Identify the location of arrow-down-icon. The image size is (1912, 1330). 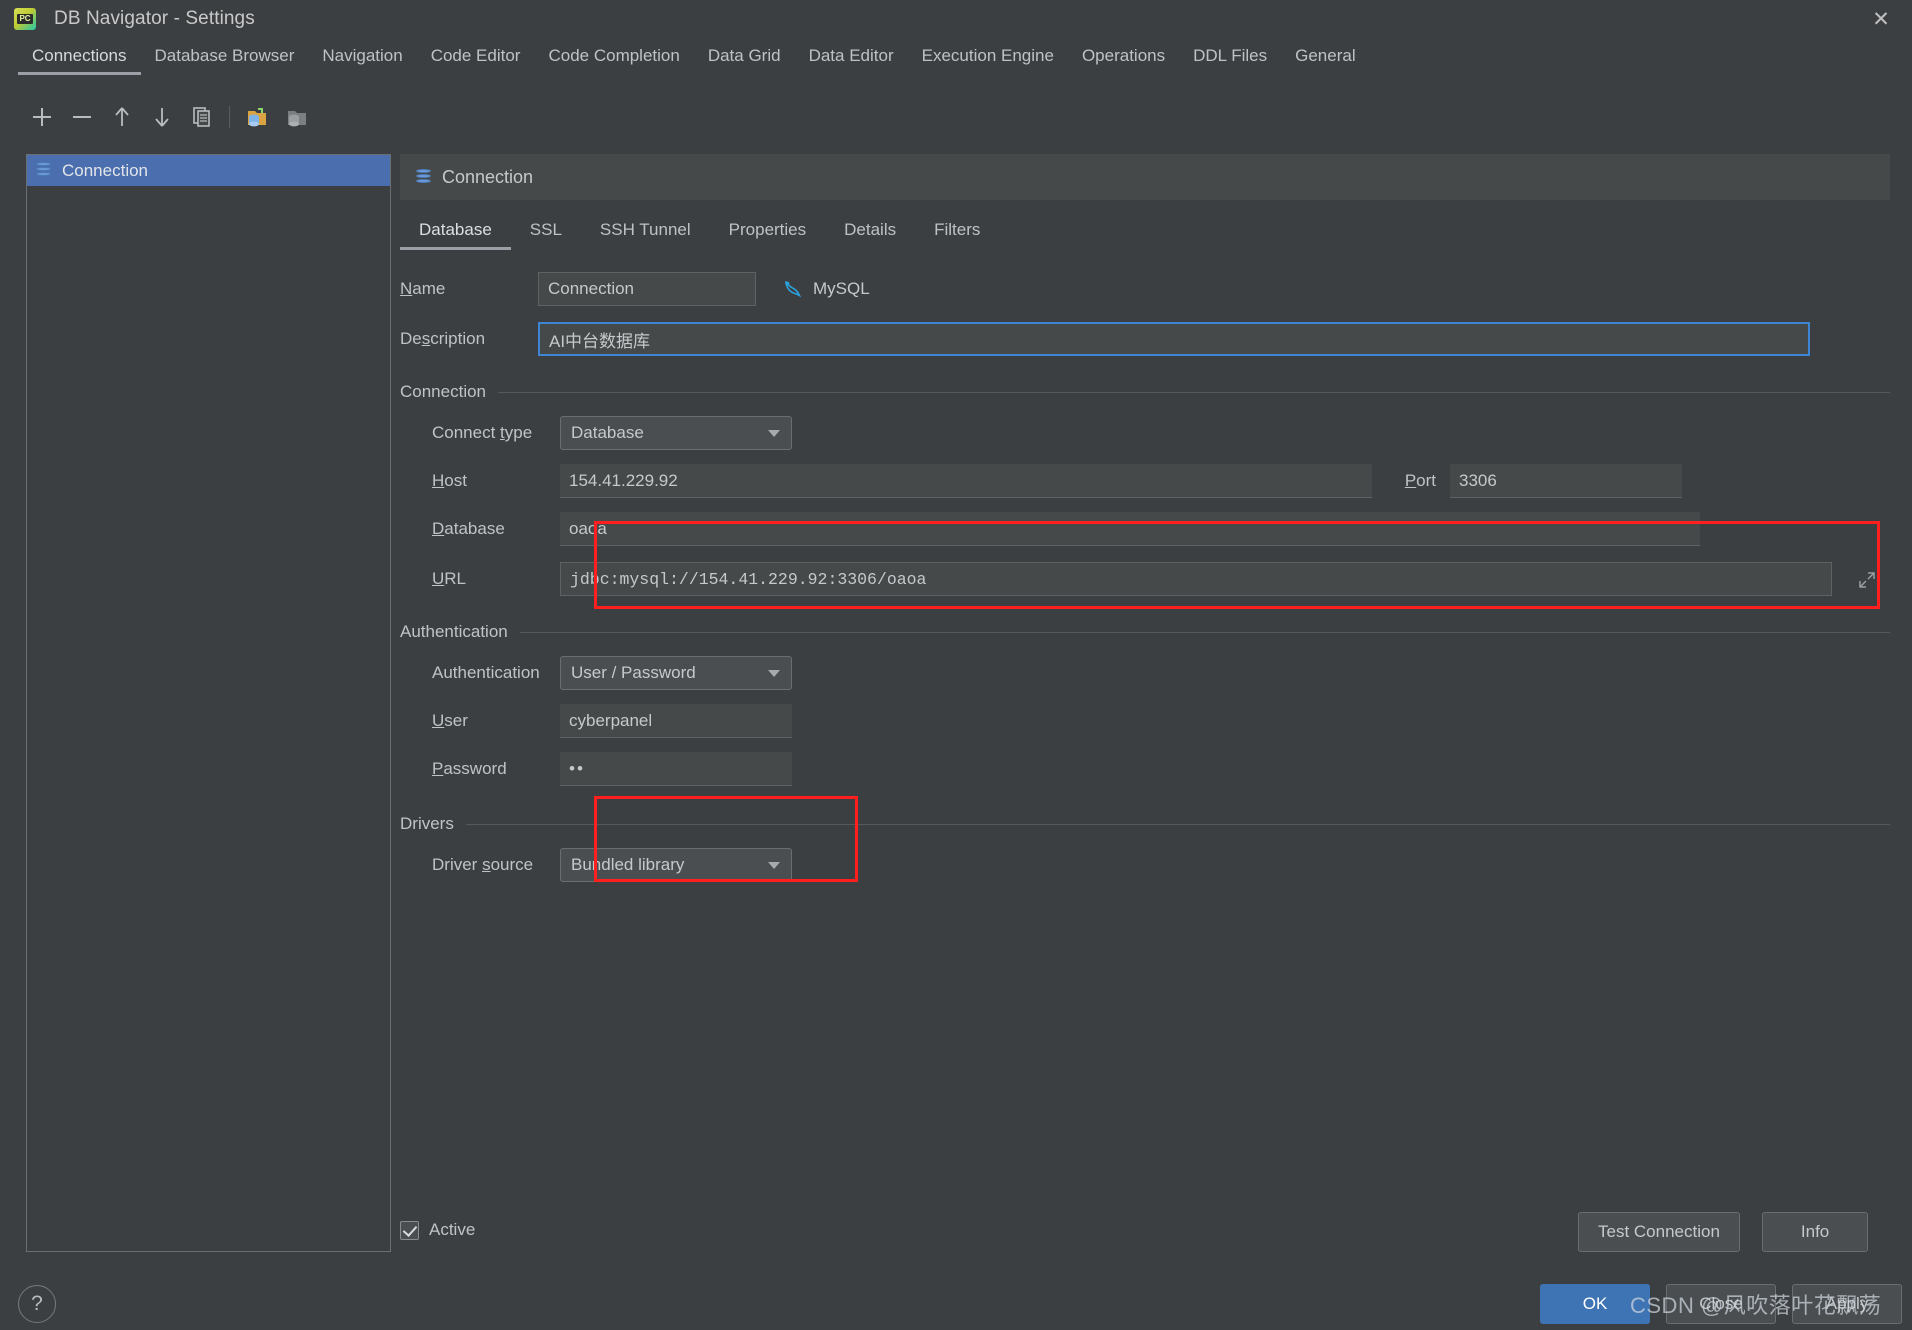
(162, 117).